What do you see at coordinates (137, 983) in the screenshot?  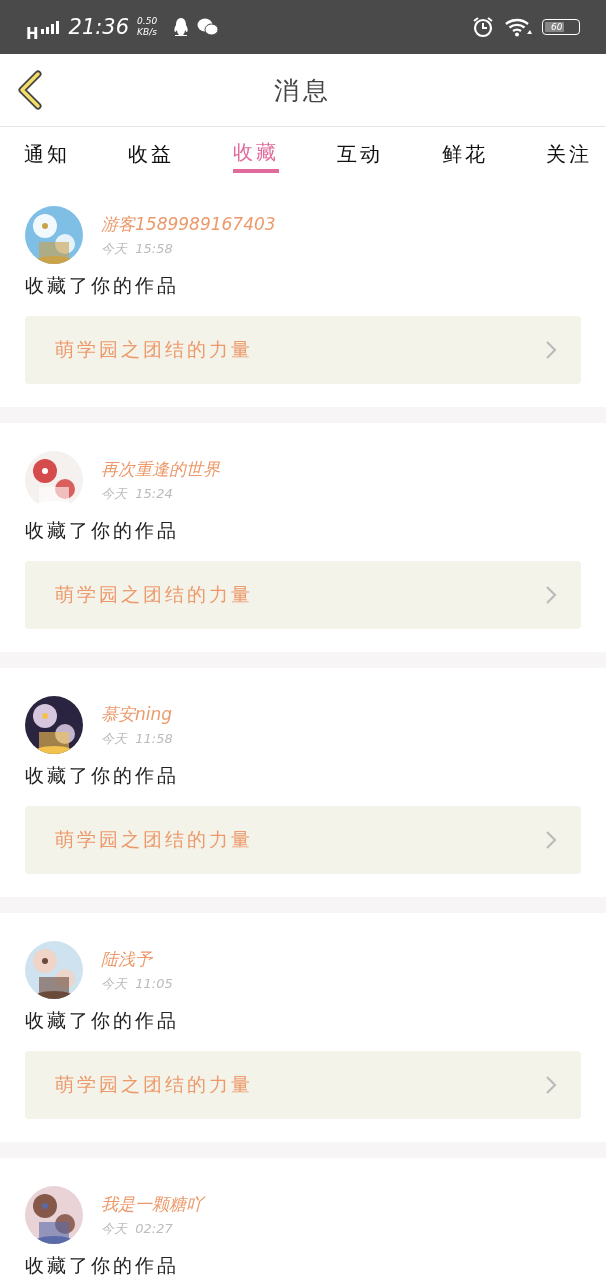 I see `message-time: 今天 11:05` at bounding box center [137, 983].